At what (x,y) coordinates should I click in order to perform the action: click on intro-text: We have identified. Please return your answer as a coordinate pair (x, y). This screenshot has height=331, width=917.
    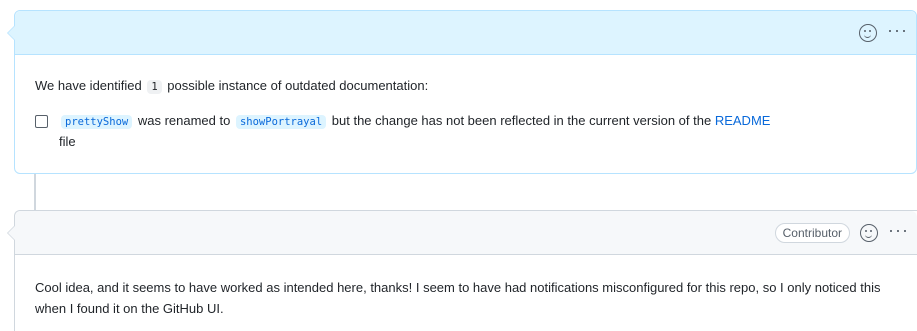
    Looking at the image, I should click on (88, 85).